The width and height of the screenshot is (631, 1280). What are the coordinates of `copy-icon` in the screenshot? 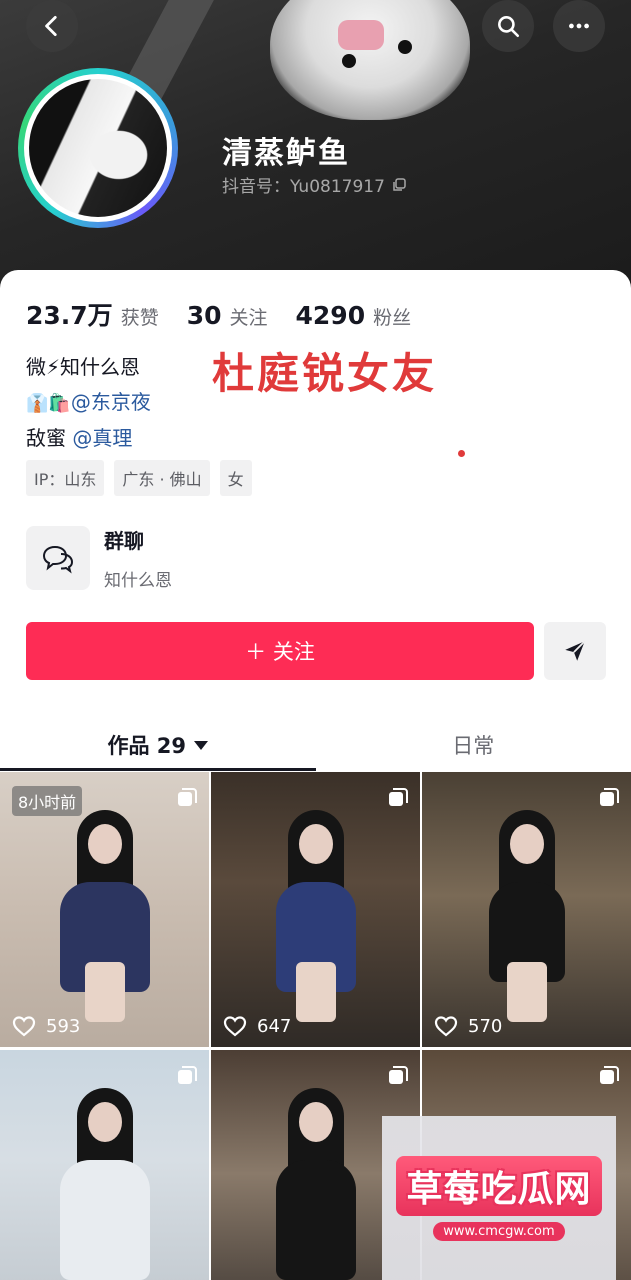 It's located at (399, 184).